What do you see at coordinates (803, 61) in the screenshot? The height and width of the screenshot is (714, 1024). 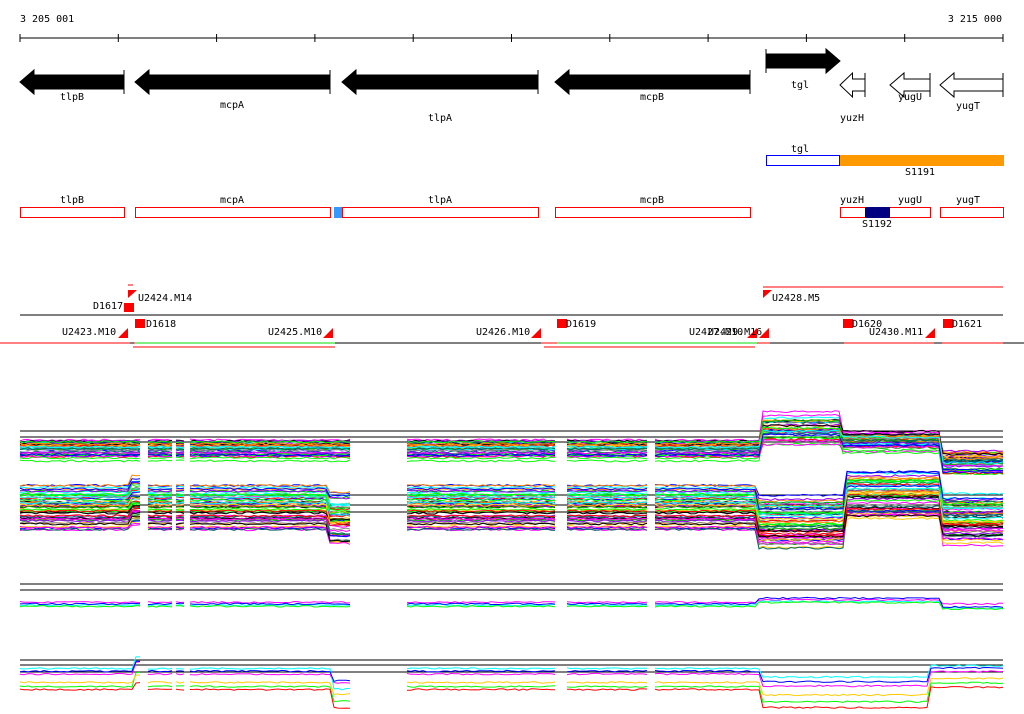 I see `gene-arrow-tgl` at bounding box center [803, 61].